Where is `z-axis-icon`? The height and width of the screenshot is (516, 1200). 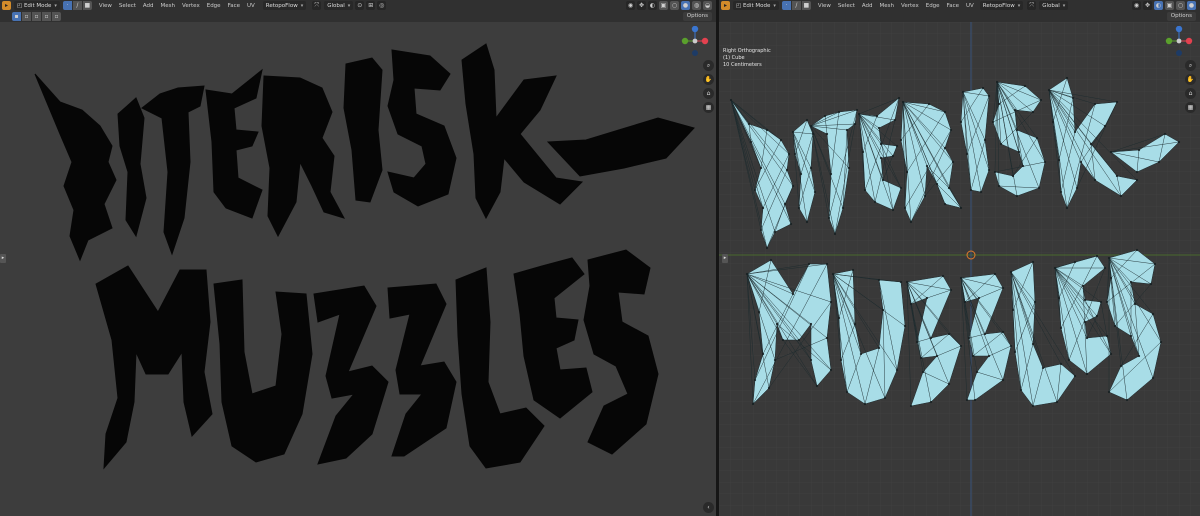
z-axis-icon is located at coordinates (1179, 29).